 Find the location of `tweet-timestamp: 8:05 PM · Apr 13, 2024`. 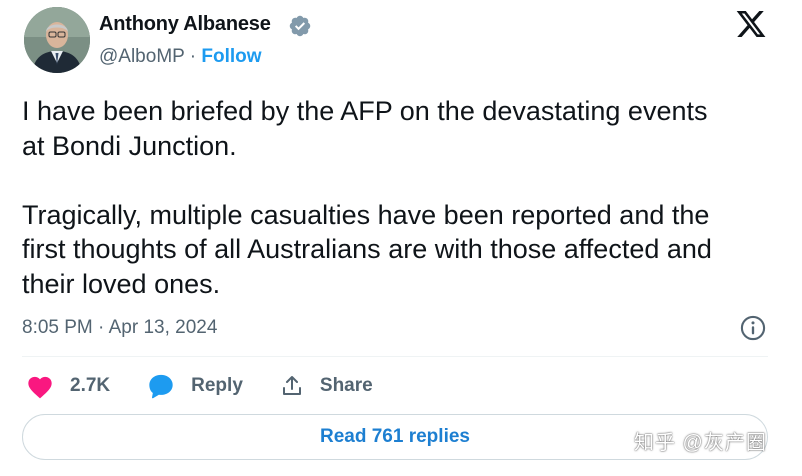

tweet-timestamp: 8:05 PM · Apr 13, 2024 is located at coordinates (119, 328).